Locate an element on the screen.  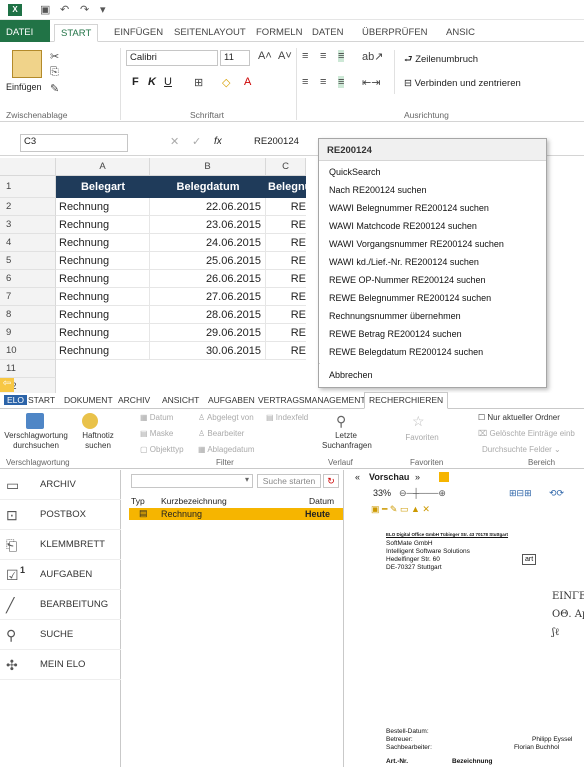
geloeschte-eintraege-toggle: ⌧ Gelöschte Einträge einb is located at coordinates (526, 433).